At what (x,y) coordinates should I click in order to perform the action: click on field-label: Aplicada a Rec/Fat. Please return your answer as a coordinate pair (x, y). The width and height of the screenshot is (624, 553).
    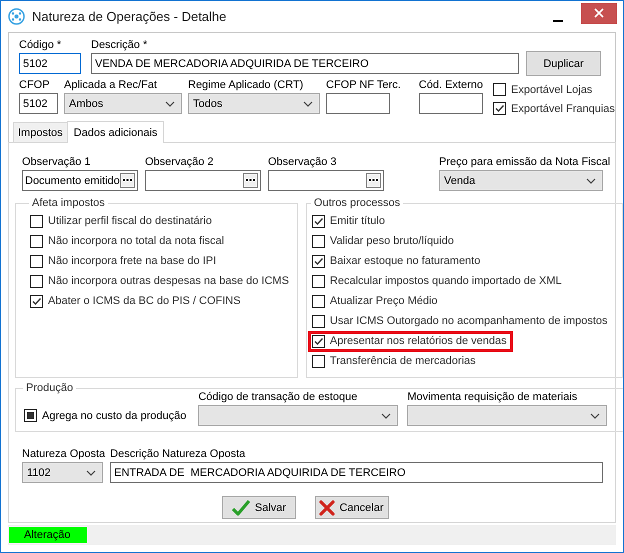
    Looking at the image, I should click on (111, 85).